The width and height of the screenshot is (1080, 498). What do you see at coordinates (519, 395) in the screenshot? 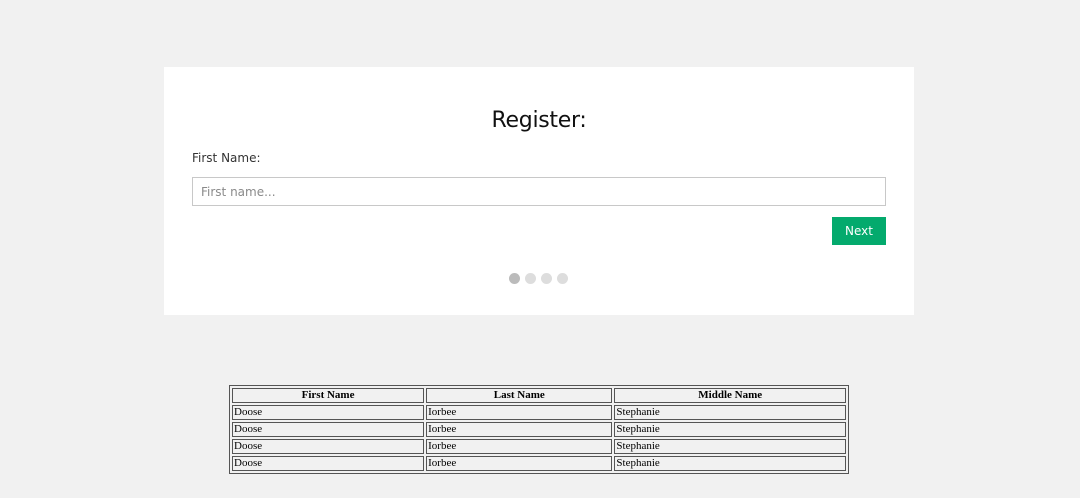
I see `column-header-last-name: Last Name` at bounding box center [519, 395].